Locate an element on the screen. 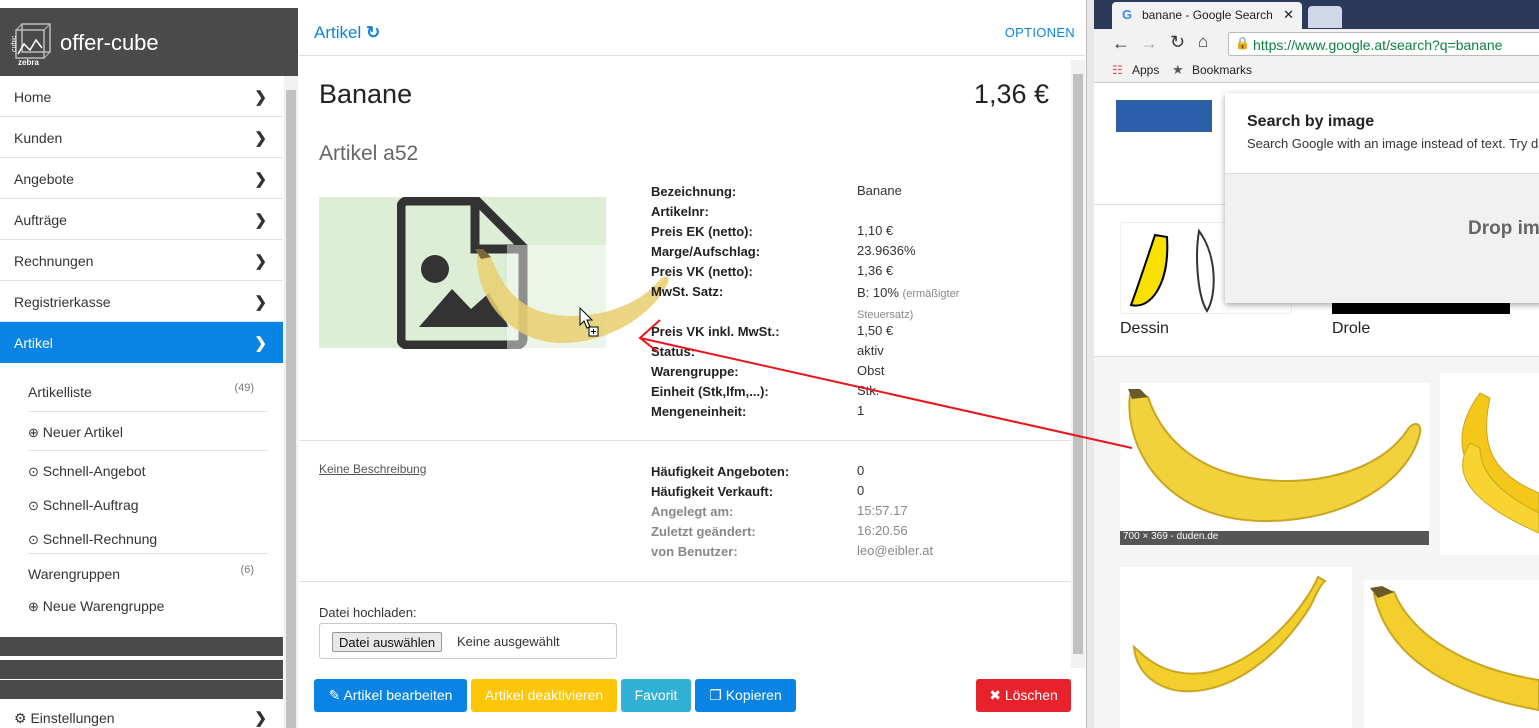 This screenshot has height=728, width=1539. back-icon: ← is located at coordinates (1121, 43).